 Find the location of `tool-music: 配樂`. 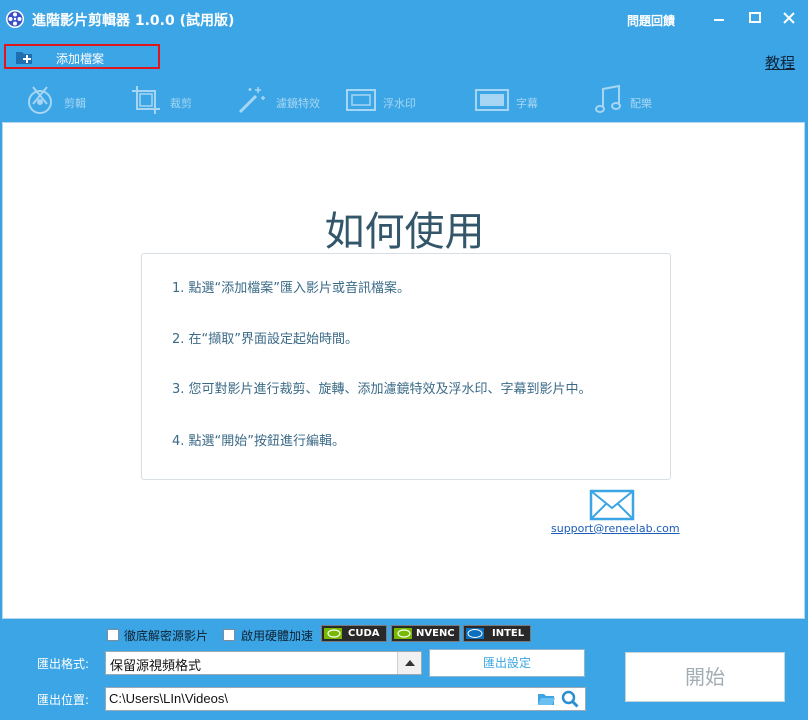

tool-music: 配樂 is located at coordinates (627, 100).